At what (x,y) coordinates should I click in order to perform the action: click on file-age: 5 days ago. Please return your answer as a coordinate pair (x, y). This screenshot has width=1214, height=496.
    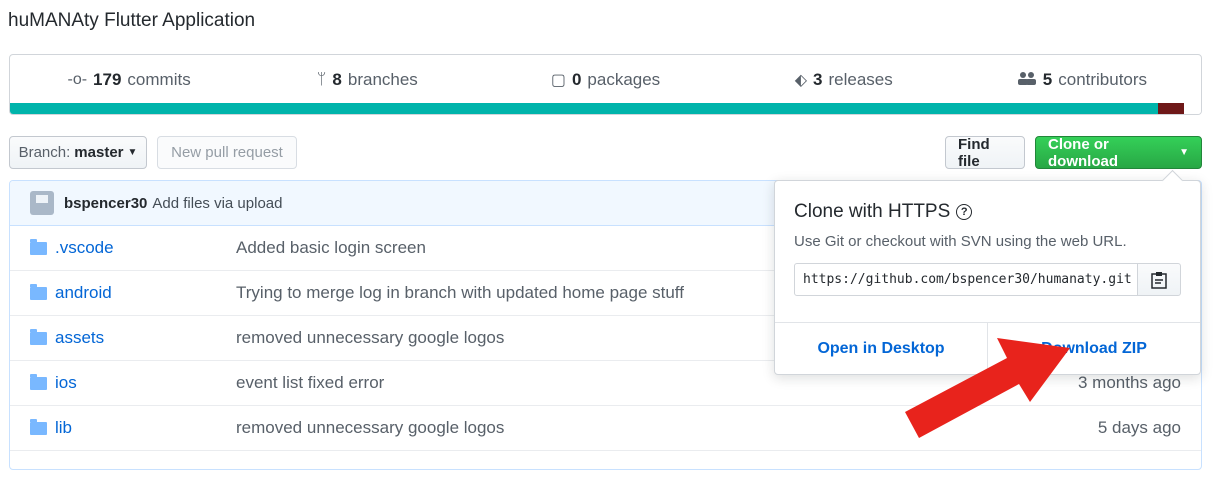
    Looking at the image, I should click on (1139, 427).